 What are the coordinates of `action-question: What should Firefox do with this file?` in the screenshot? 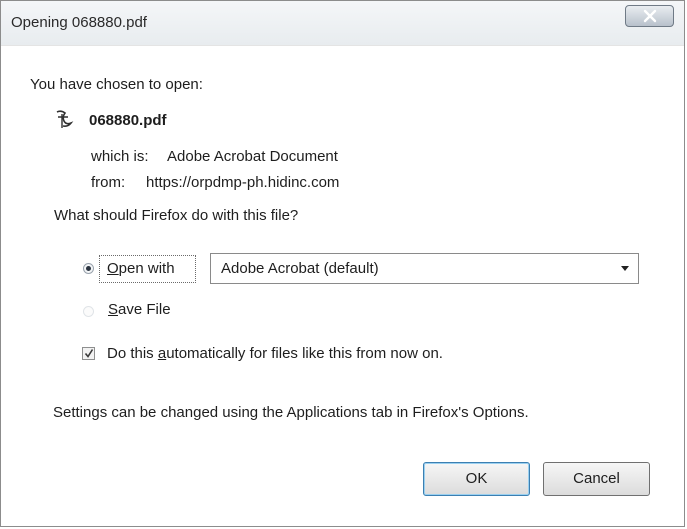 It's located at (176, 215).